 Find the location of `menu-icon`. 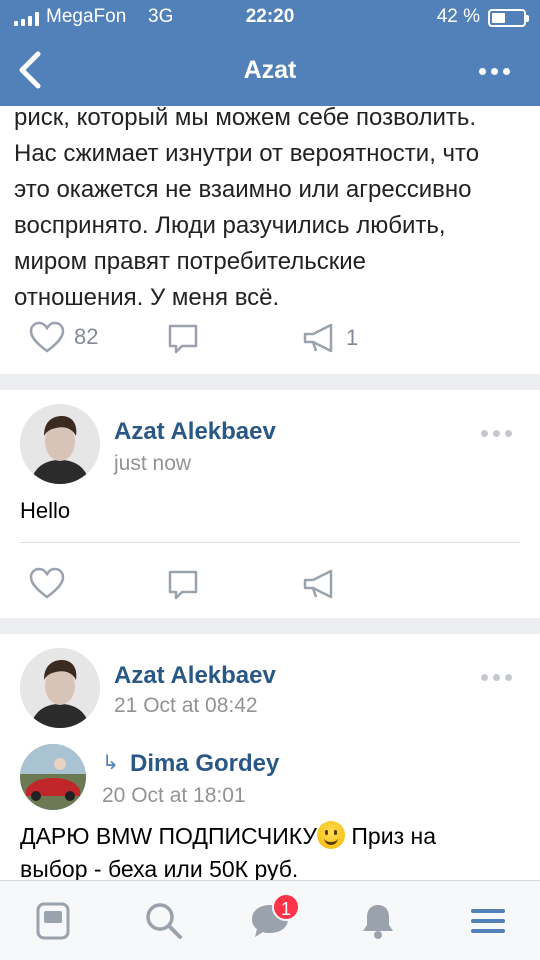

menu-icon is located at coordinates (488, 921).